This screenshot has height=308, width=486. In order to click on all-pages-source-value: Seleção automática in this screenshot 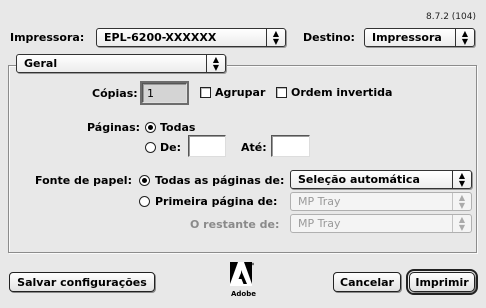, I will do `click(359, 179)`.